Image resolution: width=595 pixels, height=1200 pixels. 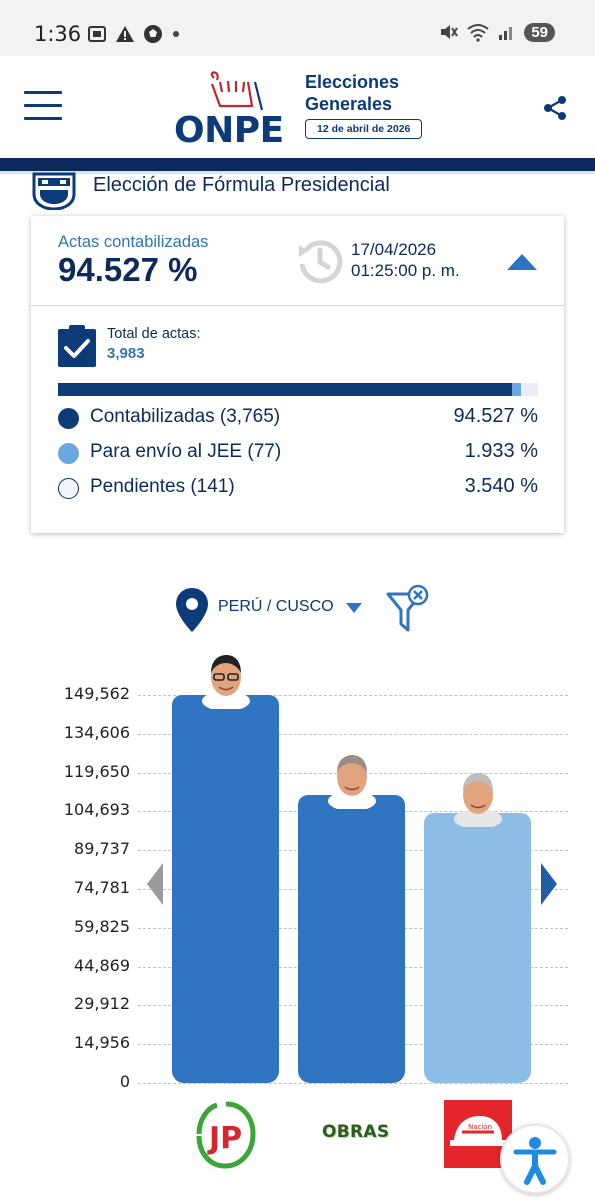 What do you see at coordinates (153, 34) in the screenshot?
I see `soccer-icon` at bounding box center [153, 34].